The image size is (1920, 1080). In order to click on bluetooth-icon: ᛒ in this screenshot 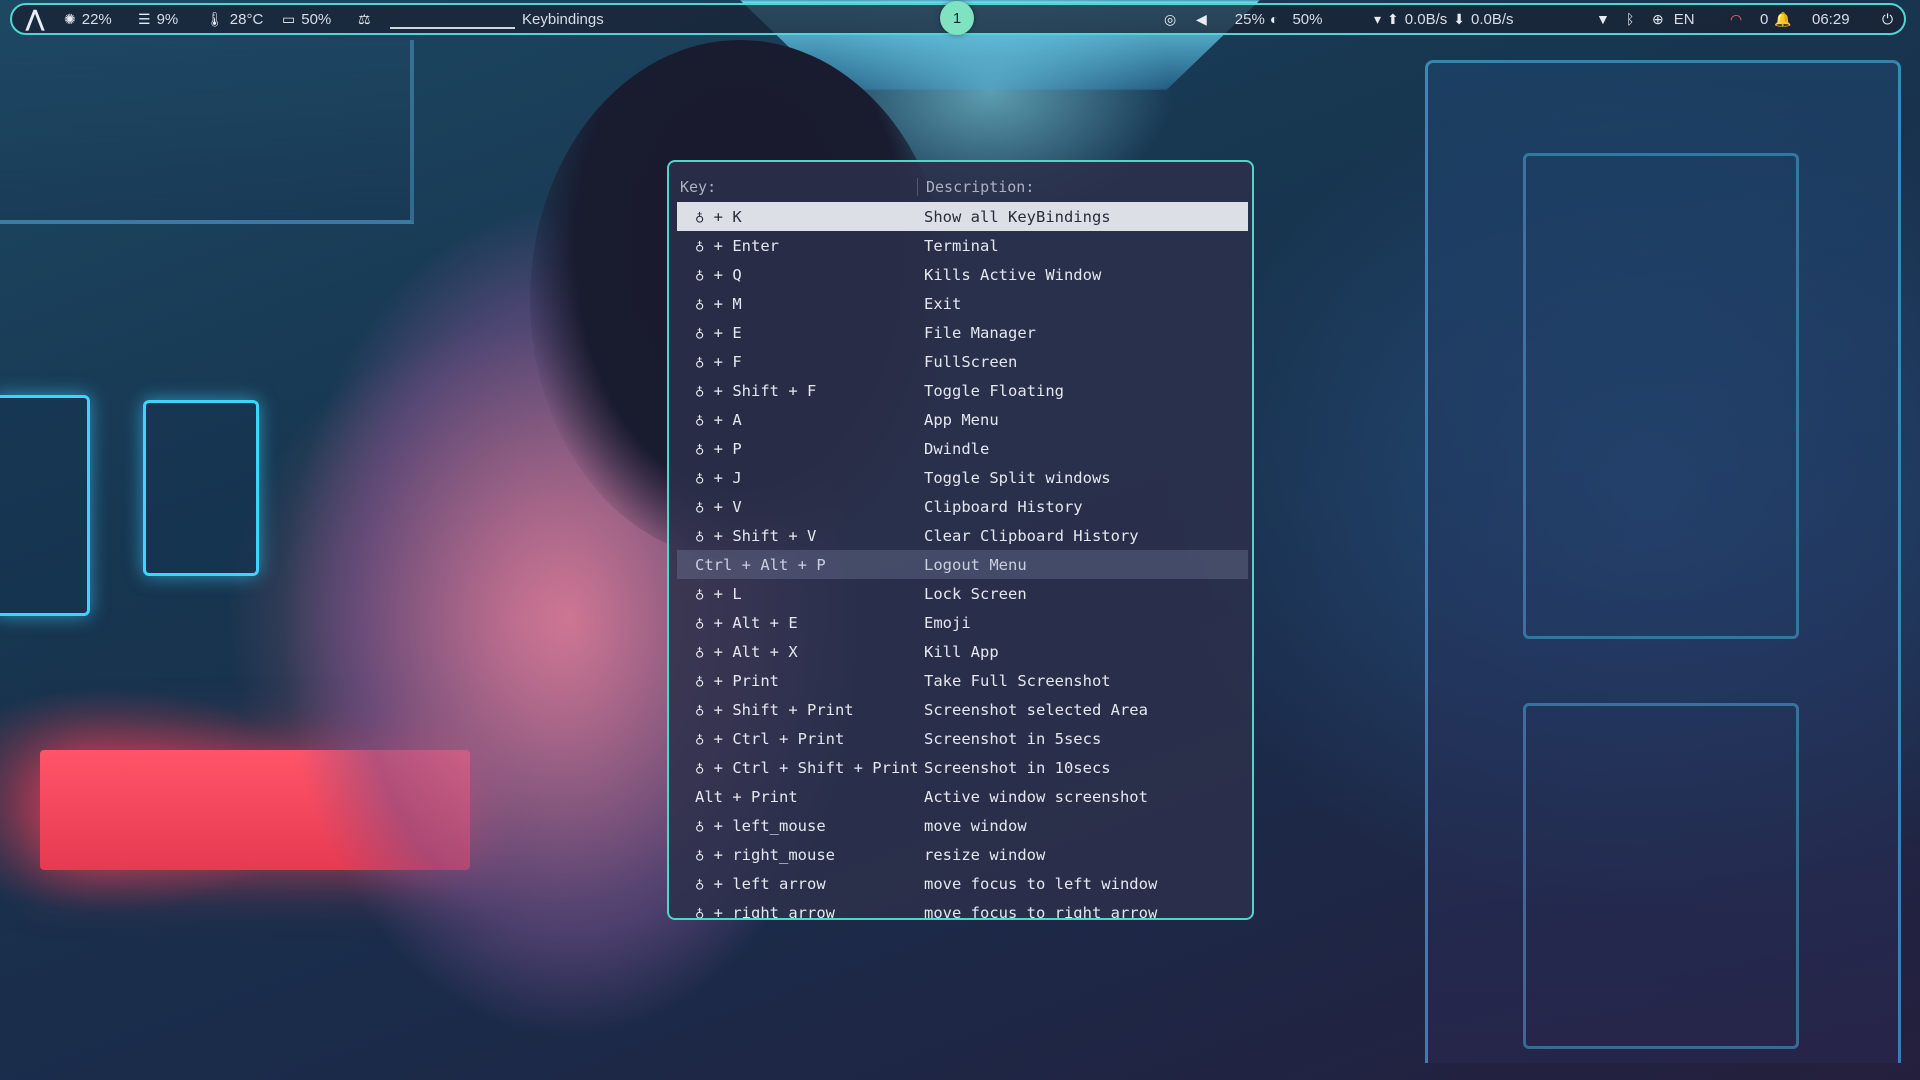, I will do `click(1630, 19)`.